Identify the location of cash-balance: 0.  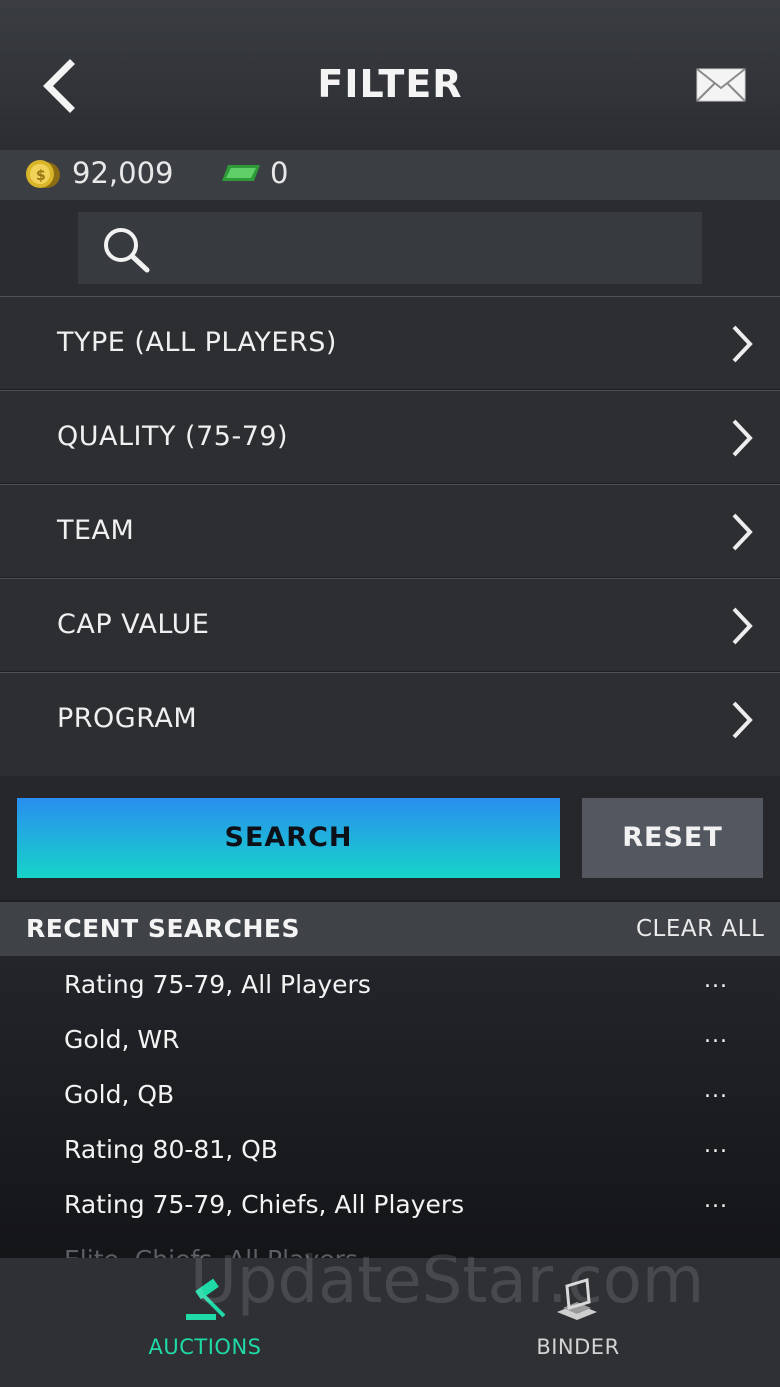
(279, 173).